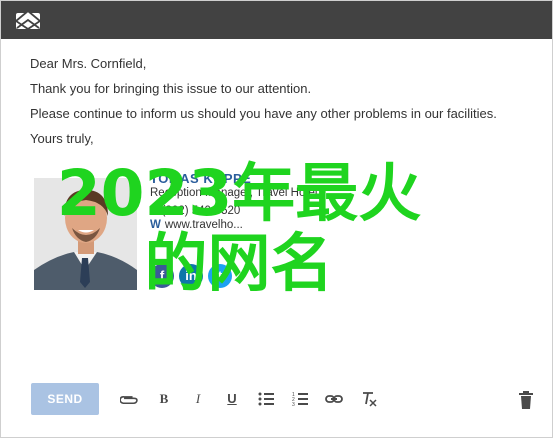 The width and height of the screenshot is (553, 438). I want to click on link-icon, so click(334, 399).